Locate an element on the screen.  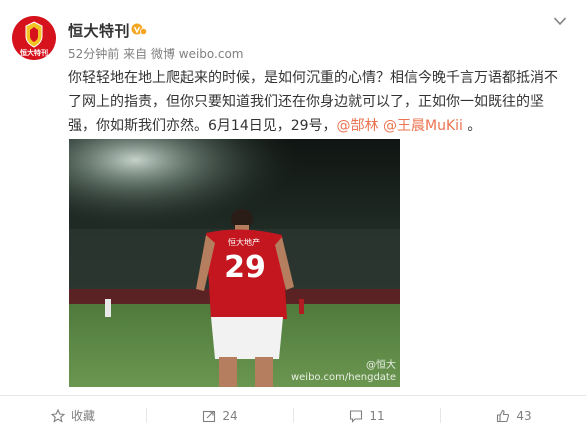
watermark-handle: @恒大 is located at coordinates (381, 365).